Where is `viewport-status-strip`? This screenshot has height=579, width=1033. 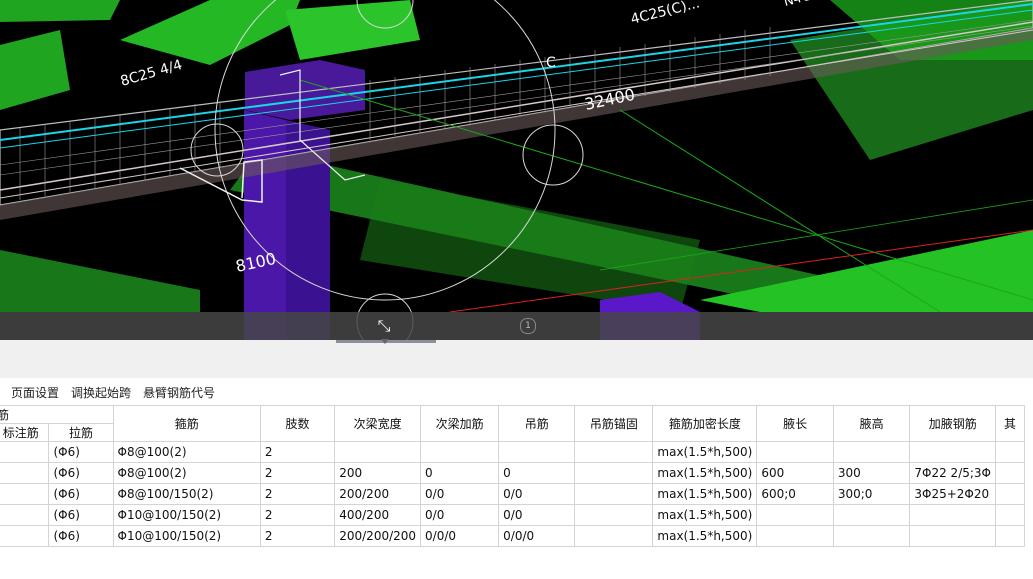
viewport-status-strip is located at coordinates (516, 326).